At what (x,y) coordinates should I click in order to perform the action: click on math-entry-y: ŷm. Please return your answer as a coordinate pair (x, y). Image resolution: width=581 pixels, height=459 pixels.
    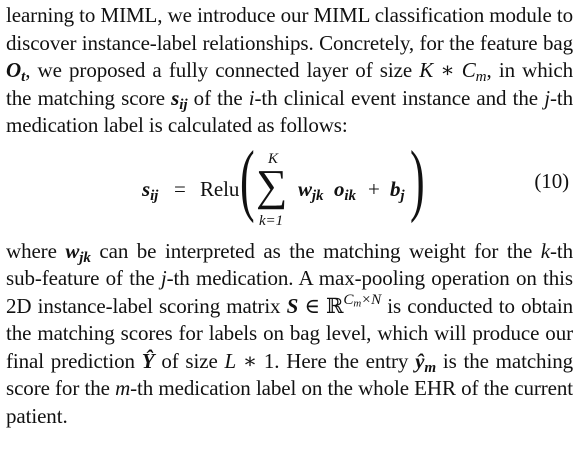
    Looking at the image, I should click on (426, 362).